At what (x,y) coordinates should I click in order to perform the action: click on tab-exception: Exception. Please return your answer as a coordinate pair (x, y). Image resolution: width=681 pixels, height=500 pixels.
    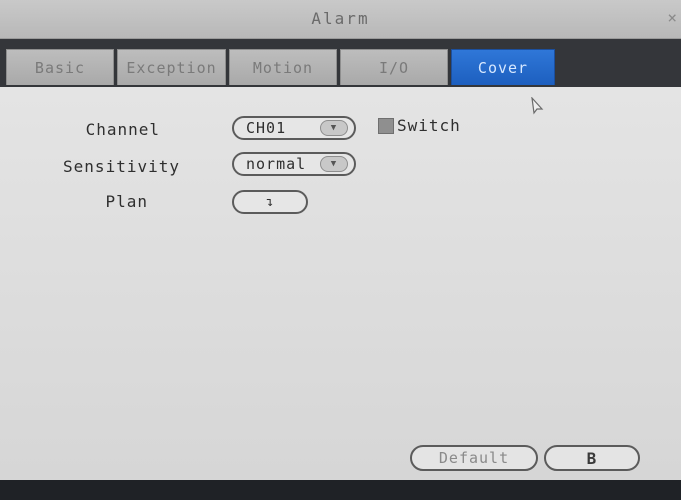
    Looking at the image, I should click on (171, 67).